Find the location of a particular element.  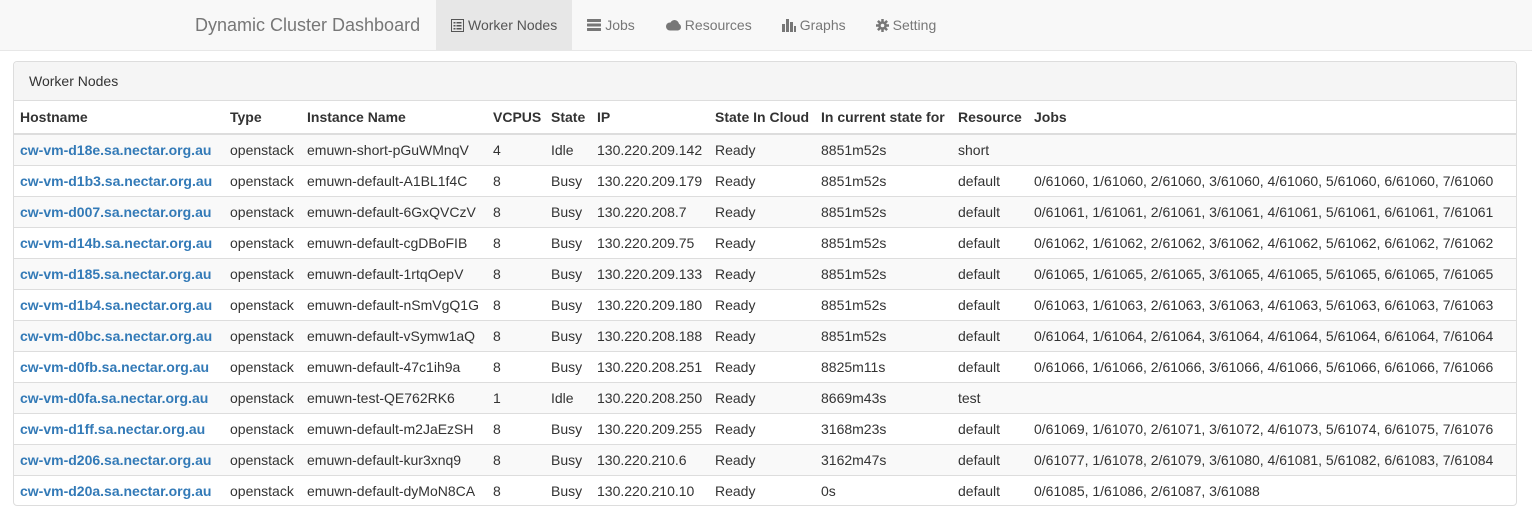

nav-jobs: Jobs is located at coordinates (611, 25).